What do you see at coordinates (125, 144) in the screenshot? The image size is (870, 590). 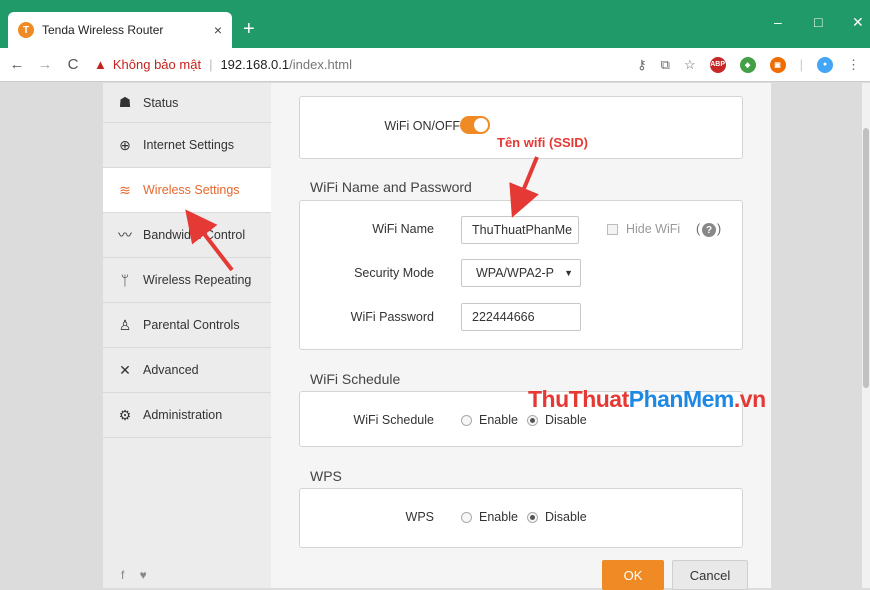 I see `globe-icon: ⊕` at bounding box center [125, 144].